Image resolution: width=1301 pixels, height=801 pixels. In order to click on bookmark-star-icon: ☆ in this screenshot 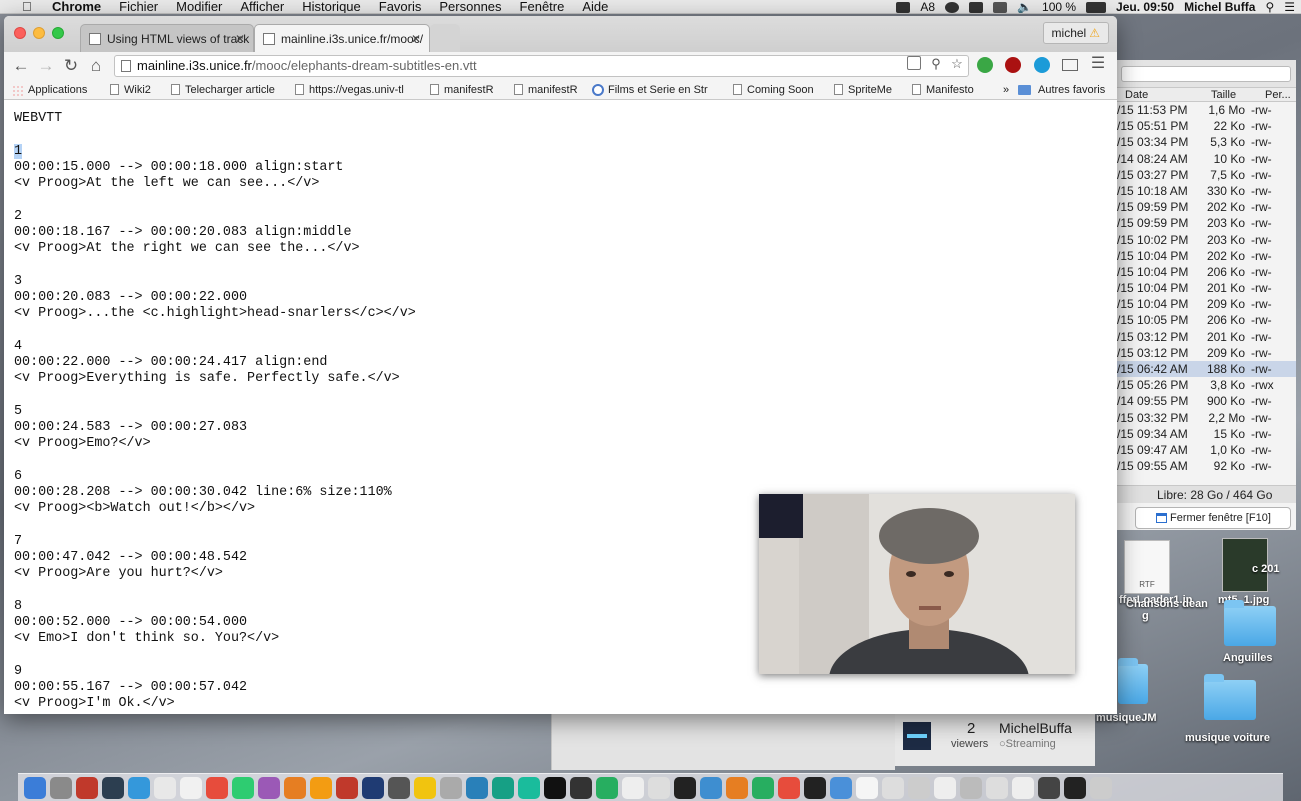, I will do `click(957, 64)`.